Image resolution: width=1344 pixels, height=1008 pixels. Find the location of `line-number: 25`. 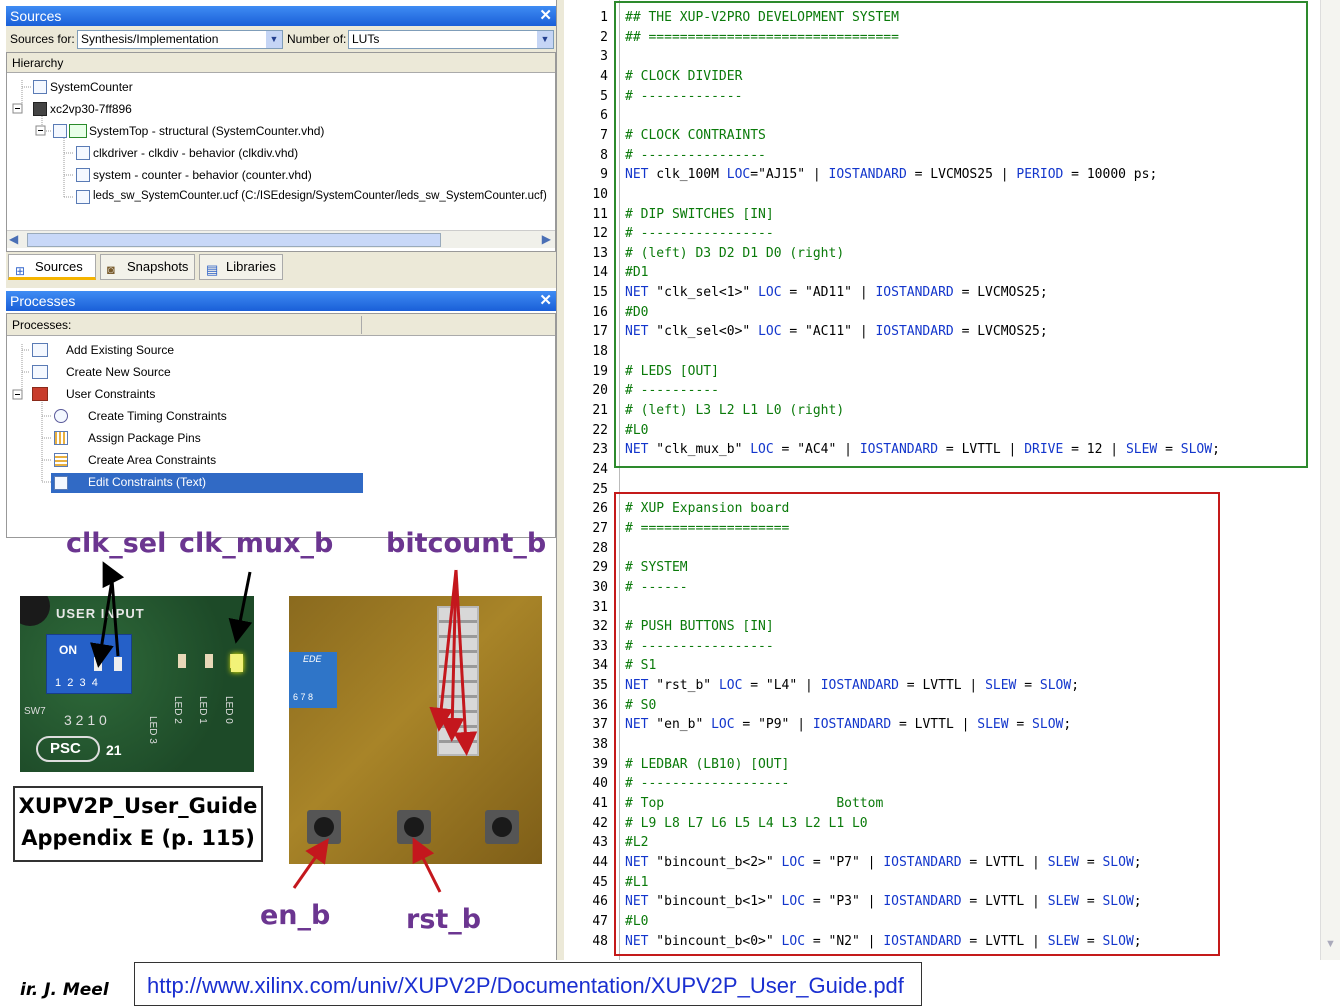

line-number: 25 is located at coordinates (600, 489).